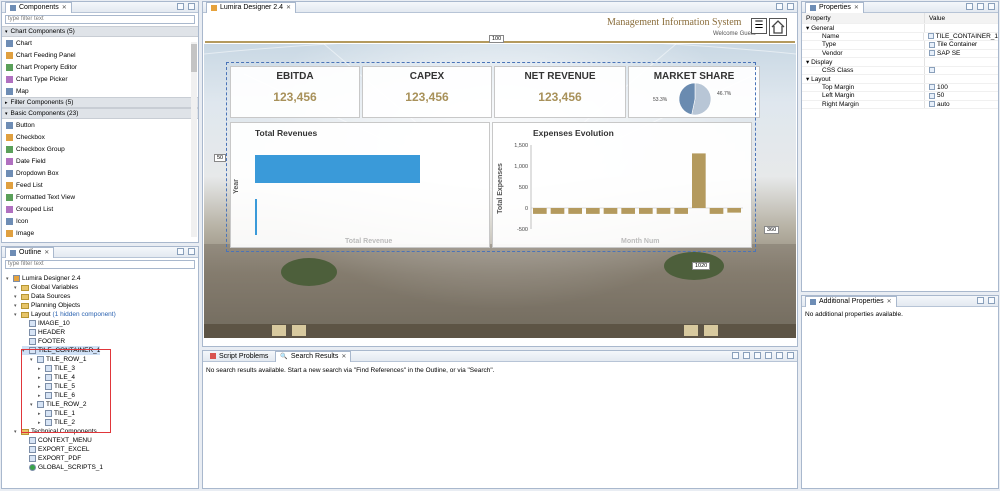 This screenshot has height=491, width=1000. Describe the element at coordinates (38, 7) in the screenshot. I see `components-tab: Components ✕` at that location.